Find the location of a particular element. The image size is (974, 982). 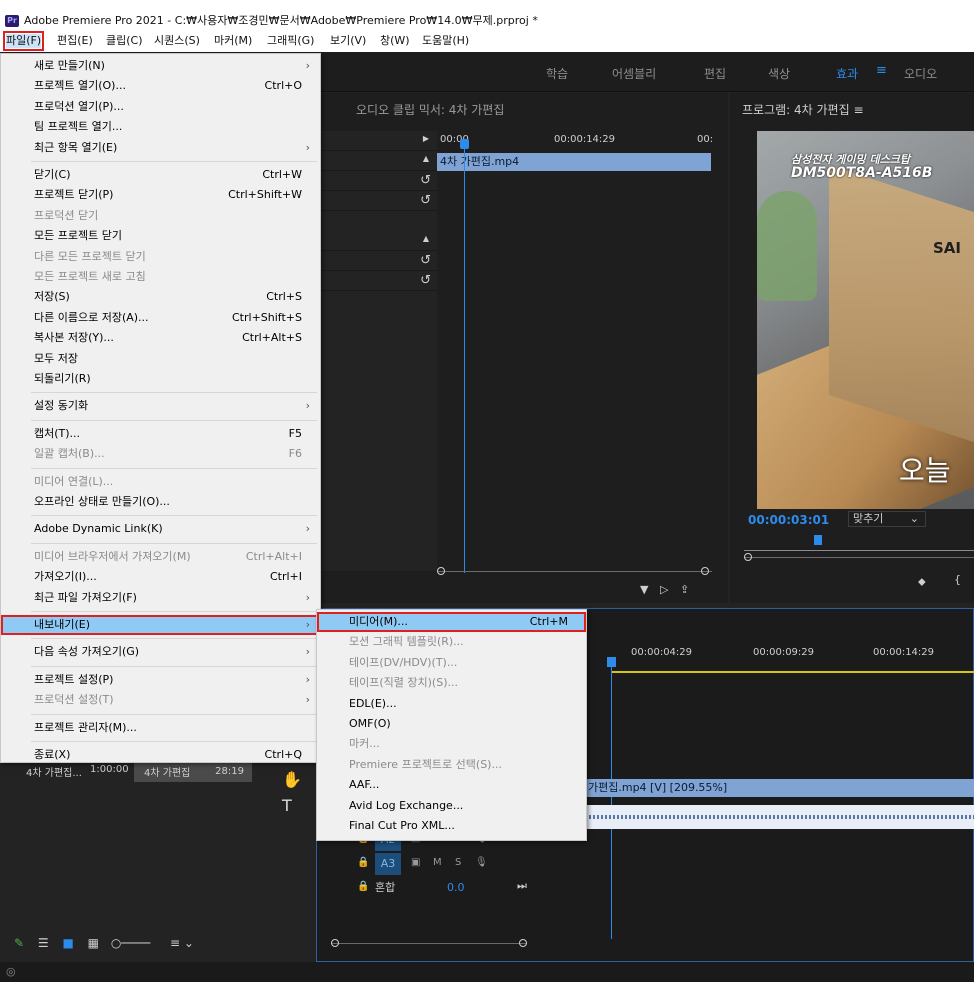

program-video-frame: SAI 삼성전자 게이밍 데스크탑 DM500T8A-A516B 오늘 is located at coordinates (865, 320).